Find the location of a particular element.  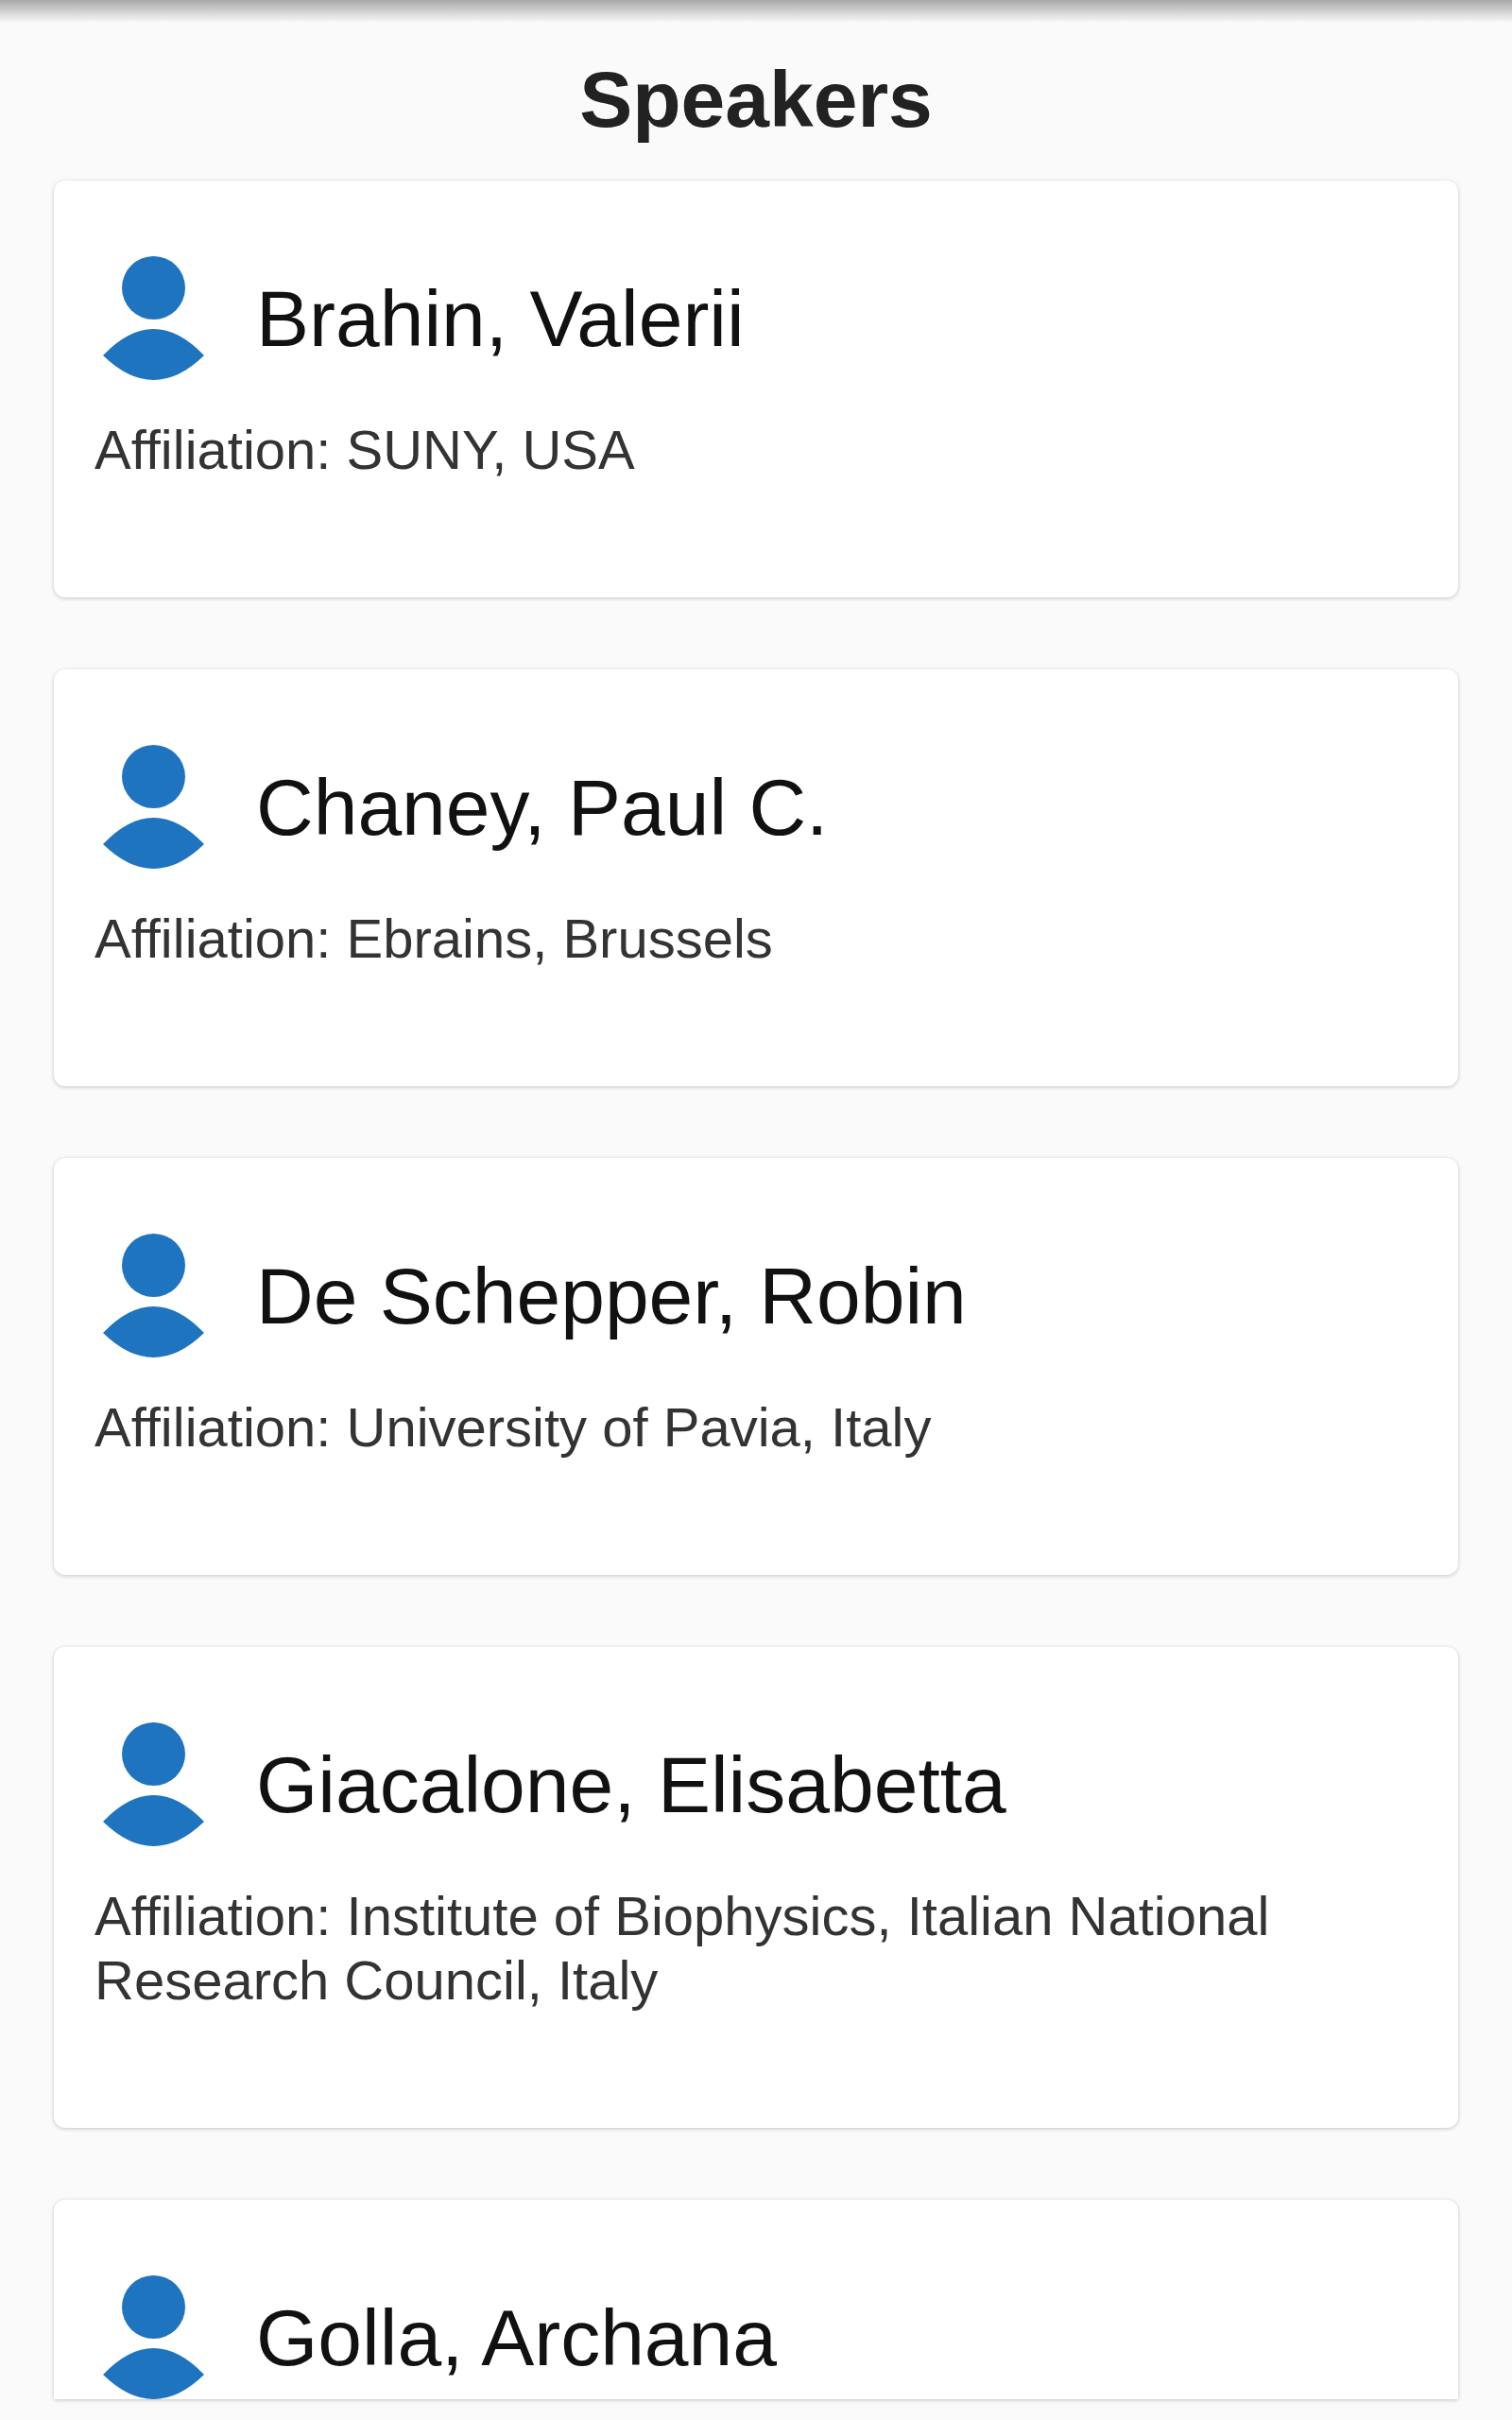

speaker-name: Chaney, Paul C. is located at coordinates (542, 807).